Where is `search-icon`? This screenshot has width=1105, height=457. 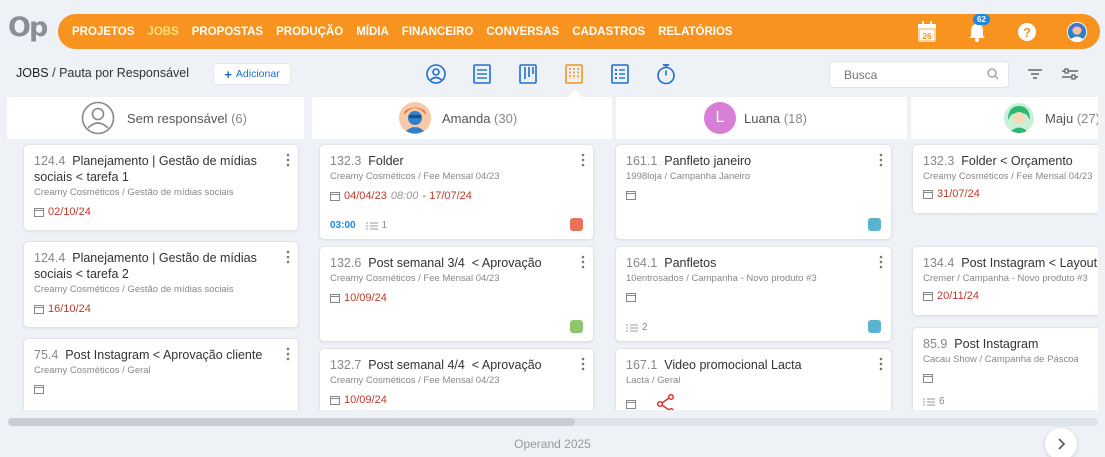 search-icon is located at coordinates (993, 74).